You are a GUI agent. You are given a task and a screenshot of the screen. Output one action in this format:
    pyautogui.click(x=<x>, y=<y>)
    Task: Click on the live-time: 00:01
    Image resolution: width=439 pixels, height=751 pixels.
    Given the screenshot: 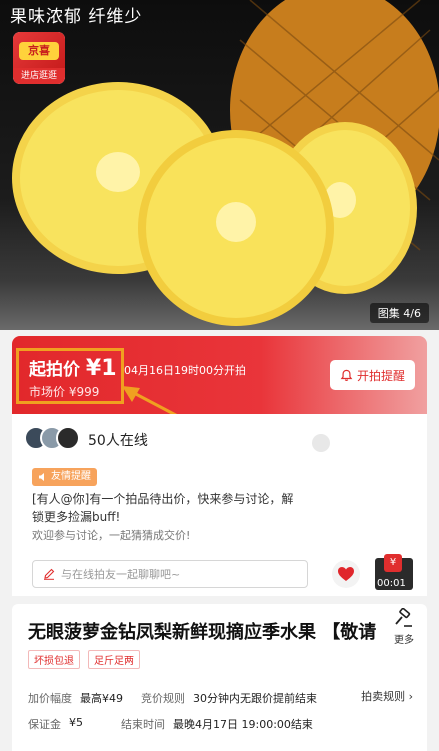 What is the action you would take?
    pyautogui.click(x=391, y=583)
    